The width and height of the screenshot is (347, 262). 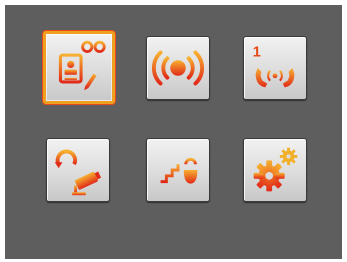 I want to click on camera-cycle-icon, so click(x=78, y=172).